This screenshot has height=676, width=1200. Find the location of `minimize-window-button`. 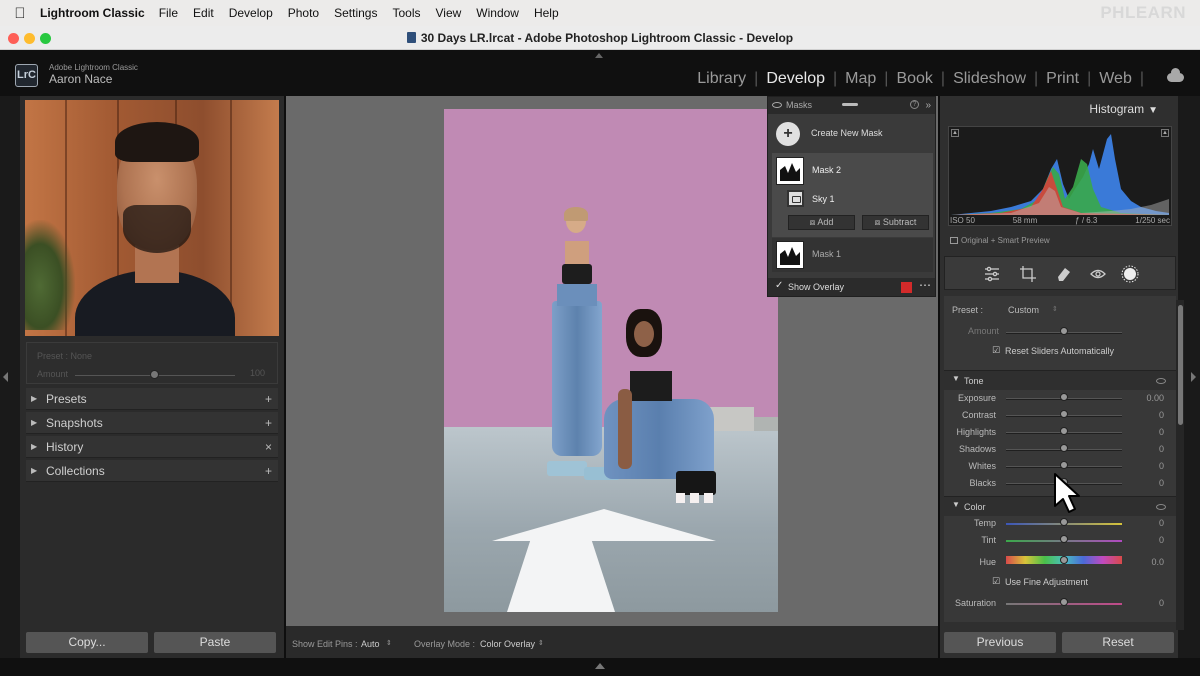

minimize-window-button is located at coordinates (29, 38).